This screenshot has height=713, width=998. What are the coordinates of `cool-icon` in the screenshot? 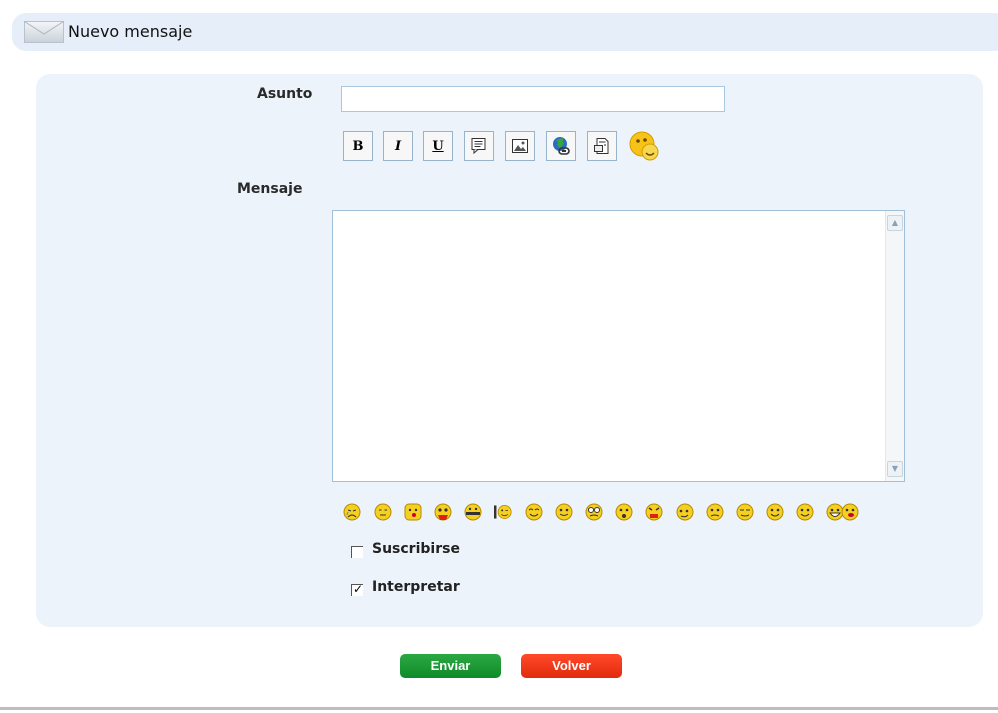 It's located at (775, 512).